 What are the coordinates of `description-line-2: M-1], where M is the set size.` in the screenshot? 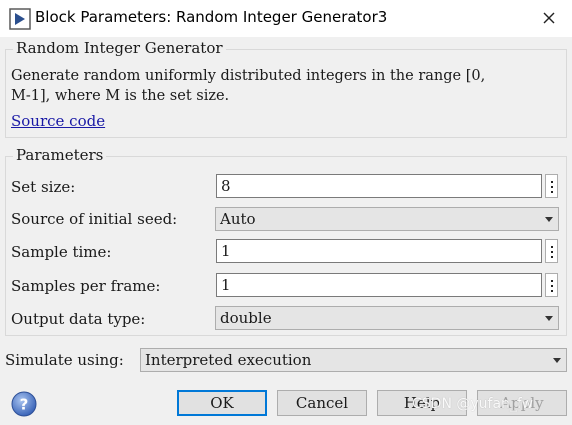 It's located at (120, 96).